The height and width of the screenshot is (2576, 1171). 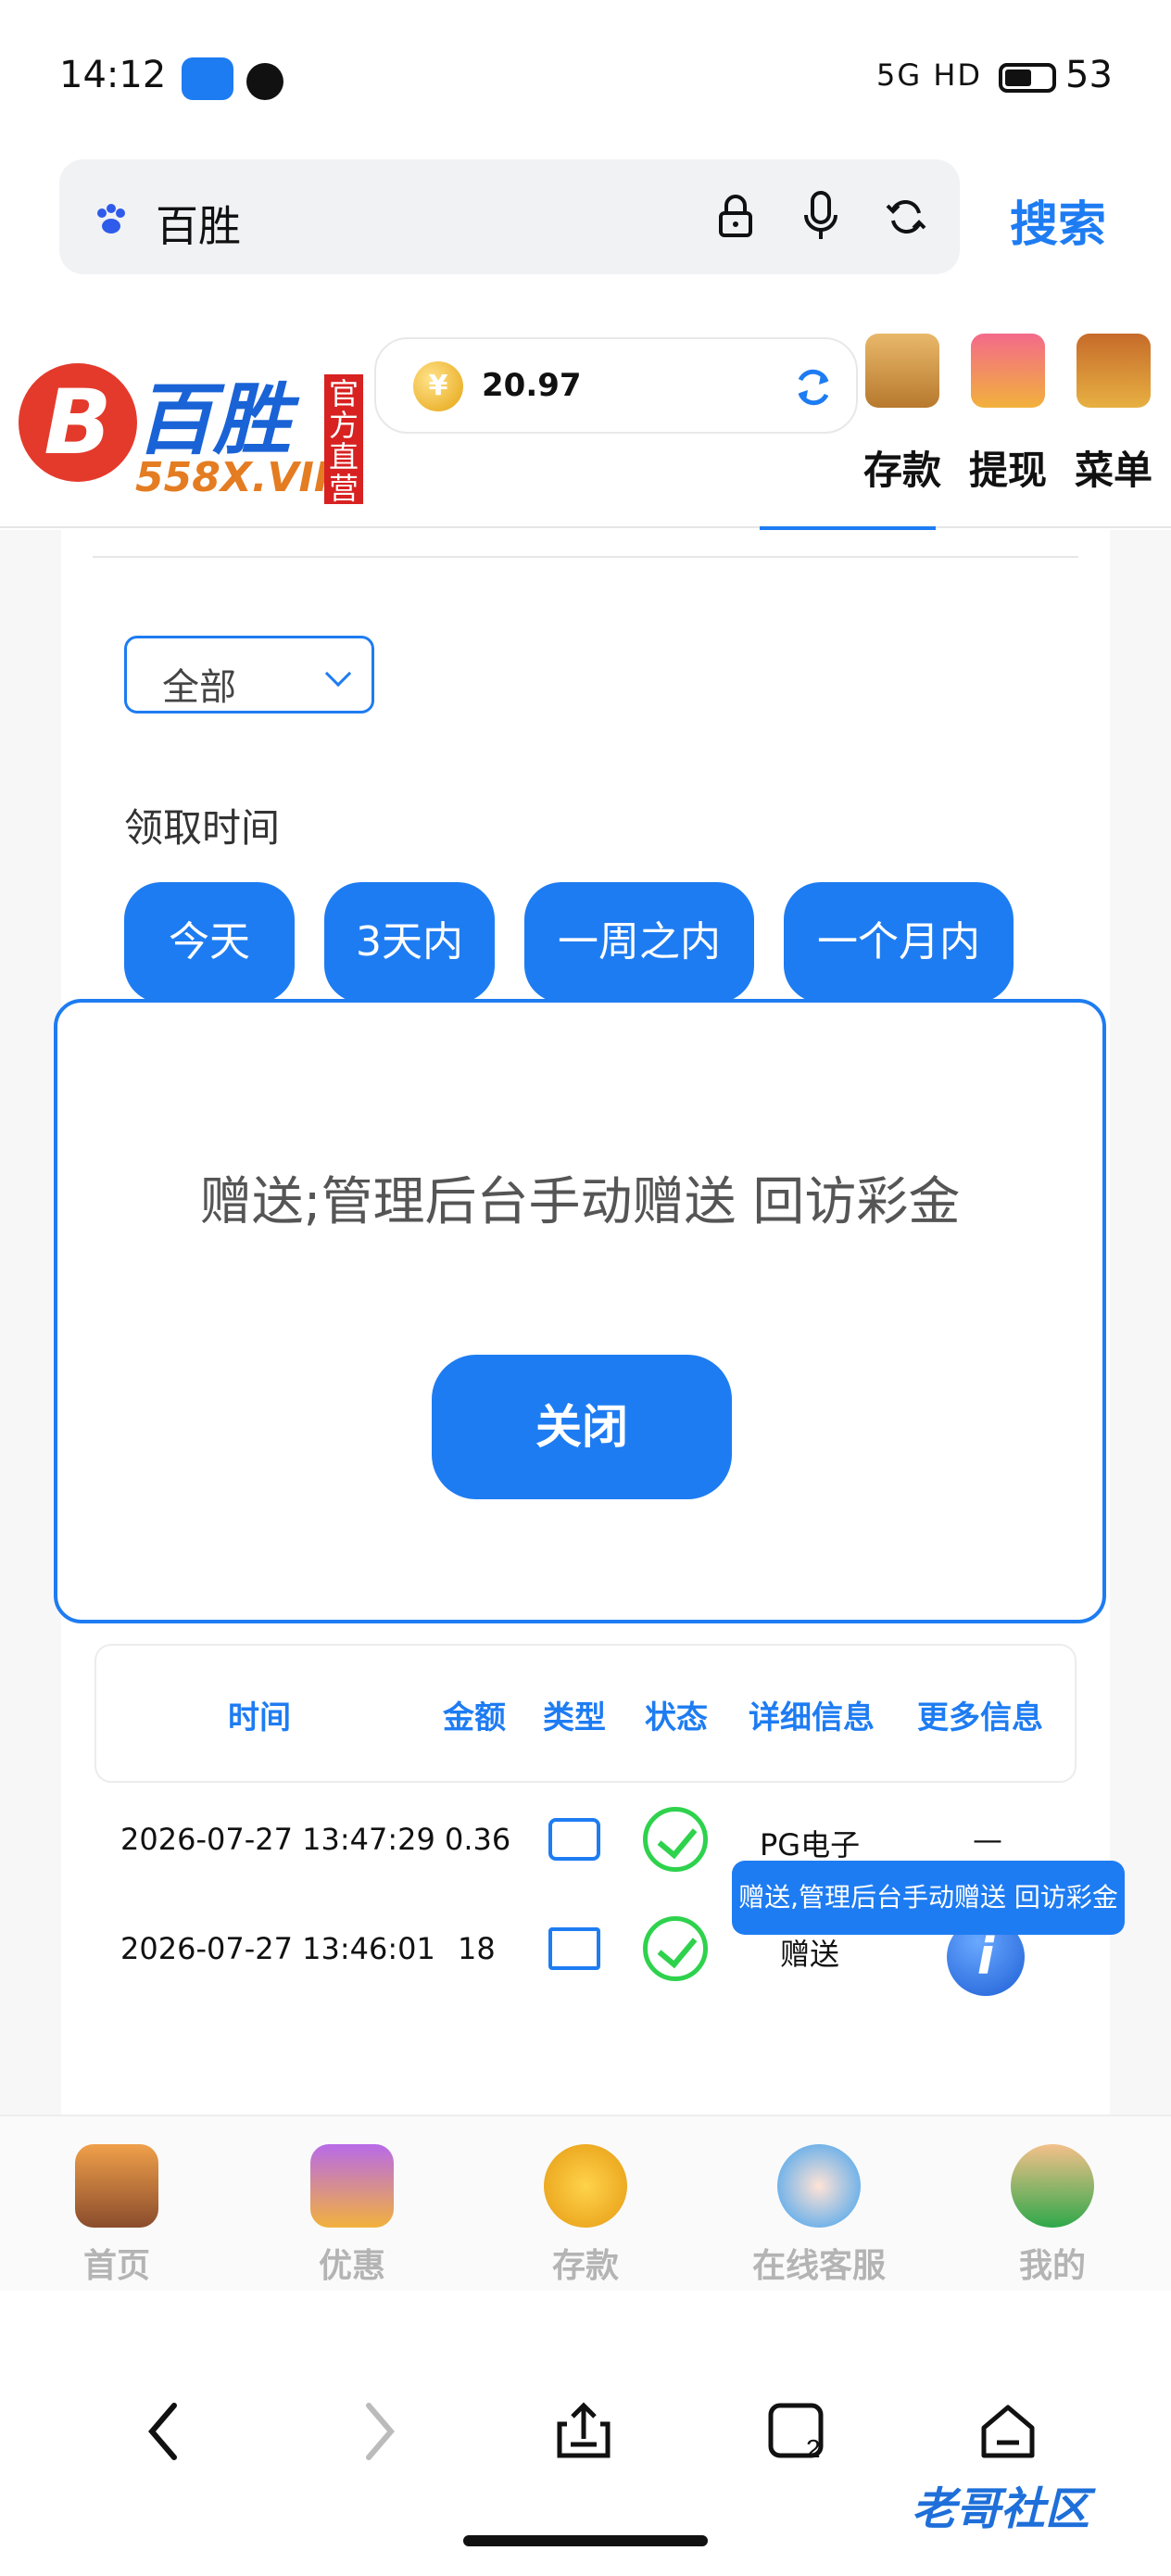 What do you see at coordinates (585, 2186) in the screenshot?
I see `coin-deposit-icon` at bounding box center [585, 2186].